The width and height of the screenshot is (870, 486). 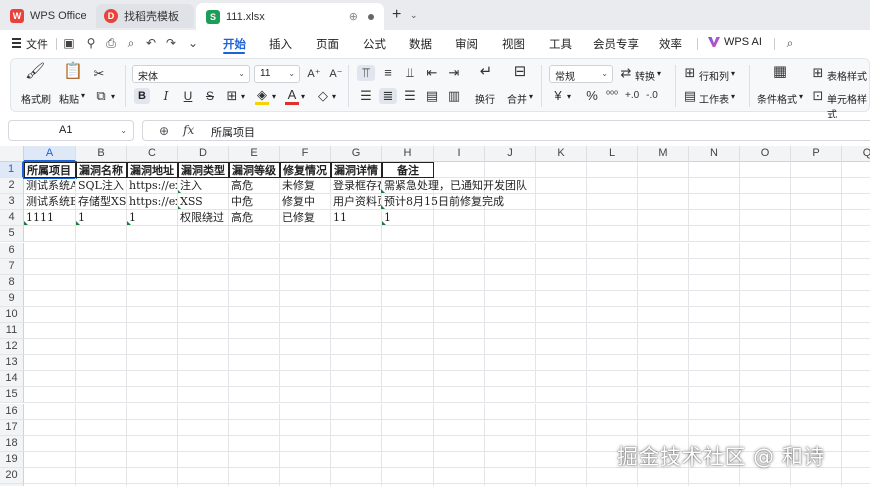 I want to click on align-left-icon: ☰, so click(x=366, y=96).